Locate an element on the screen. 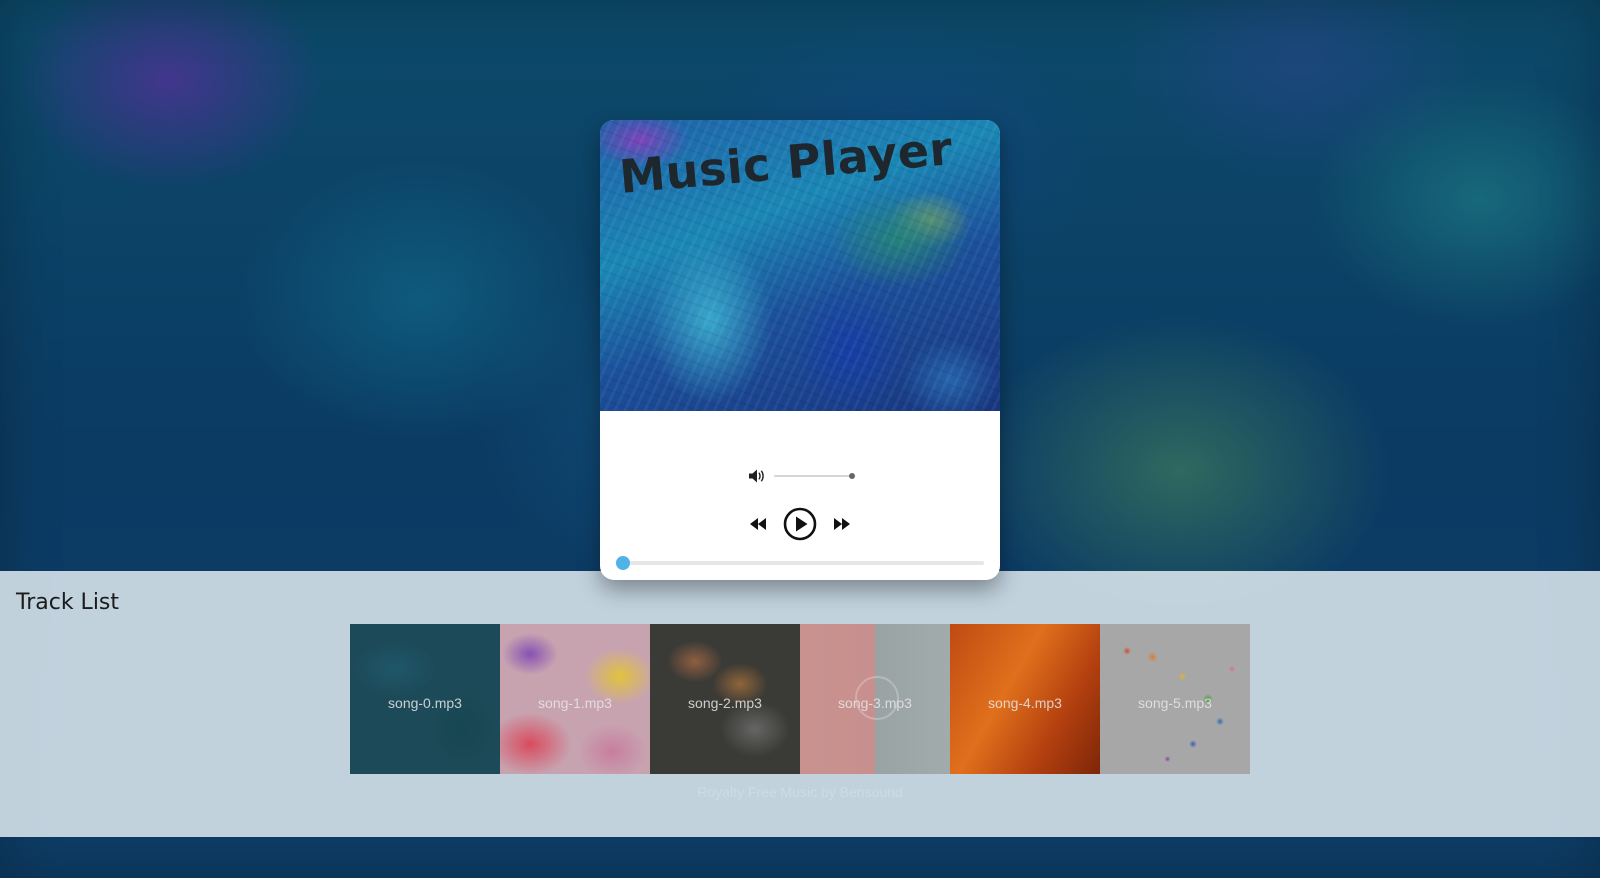  fast-forward-icon is located at coordinates (842, 524).